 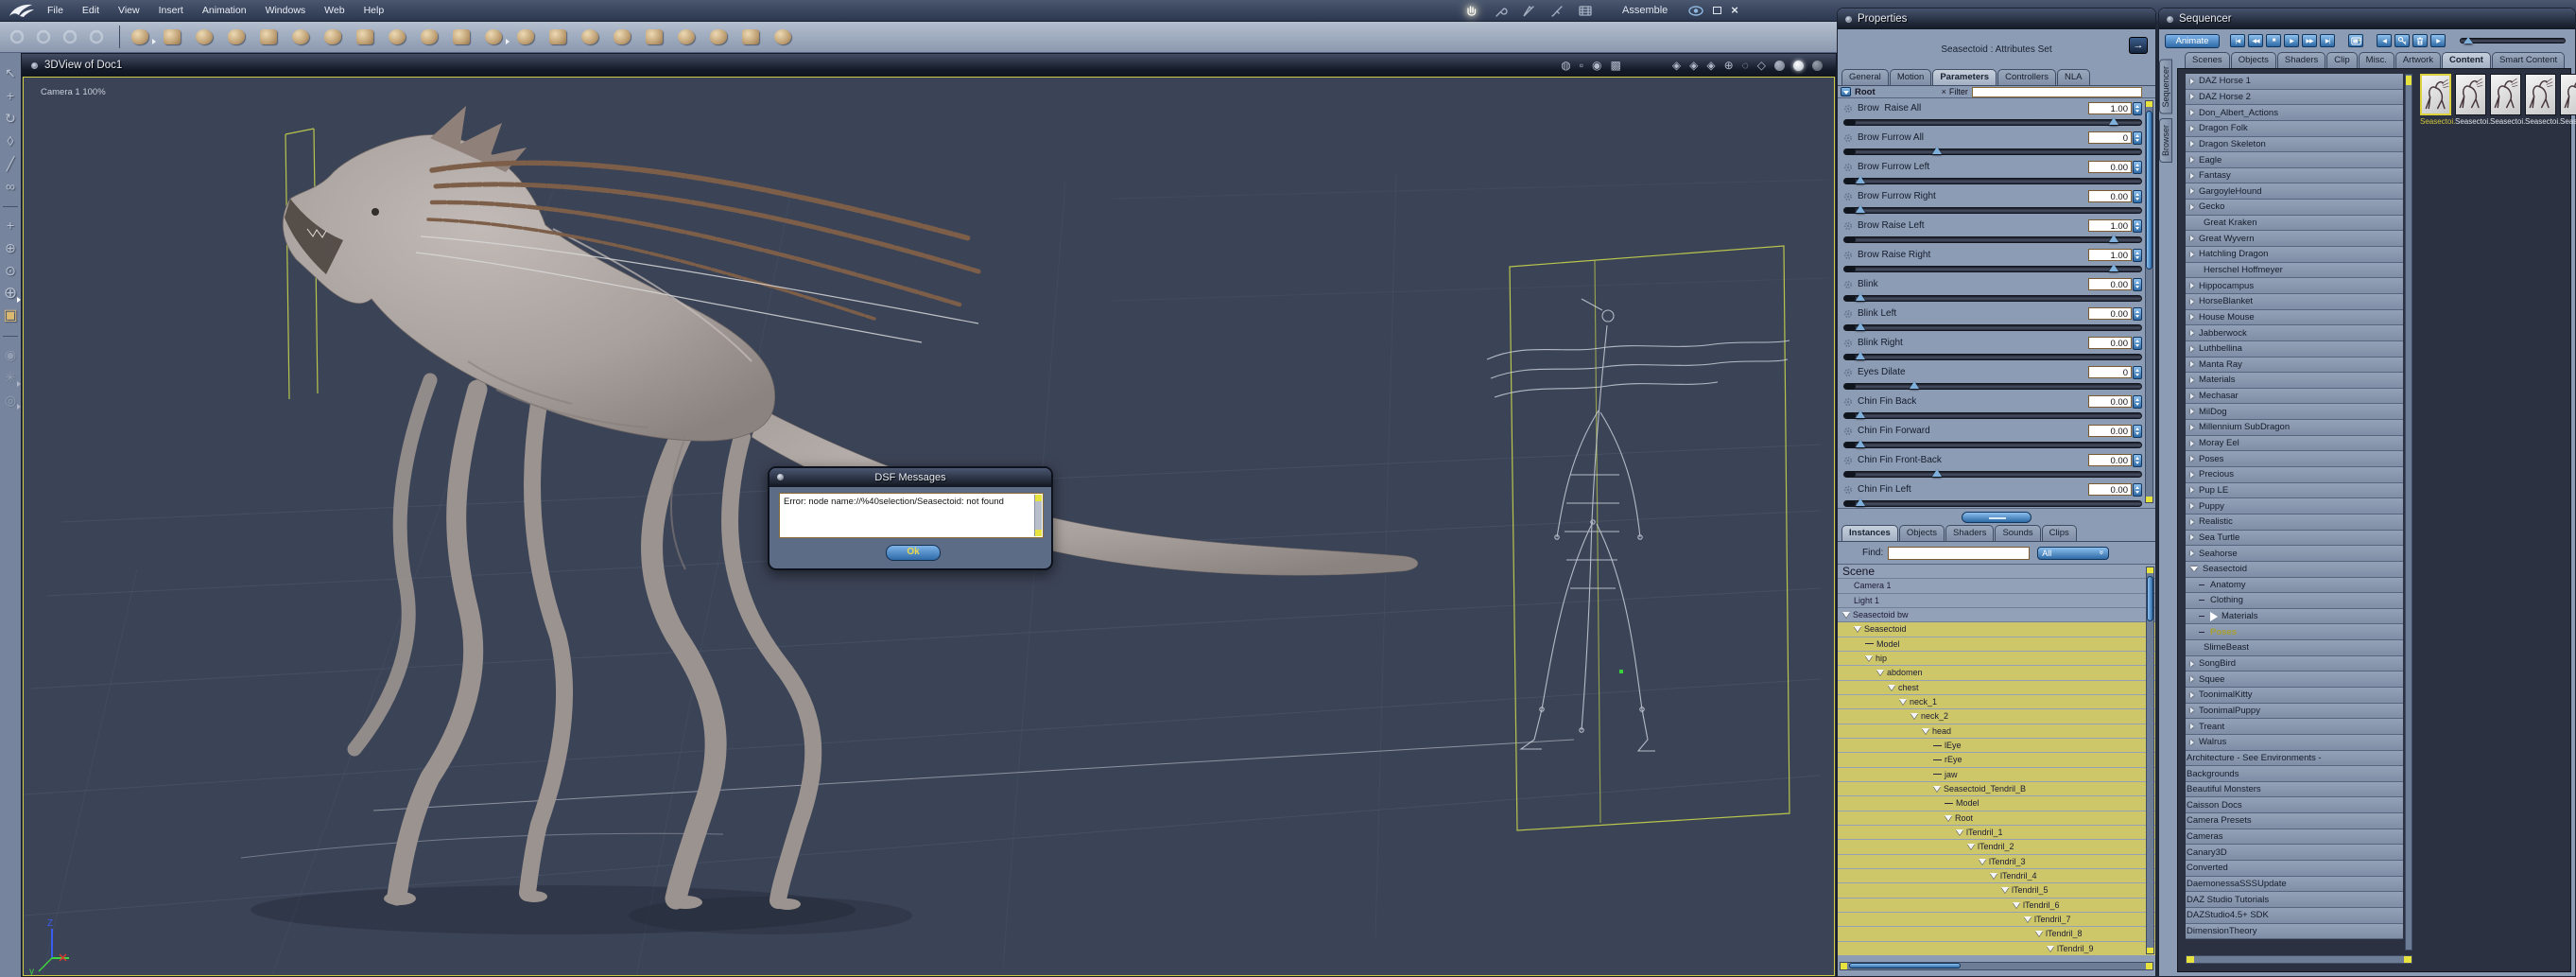 What do you see at coordinates (2273, 40) in the screenshot?
I see `stop-button: ■` at bounding box center [2273, 40].